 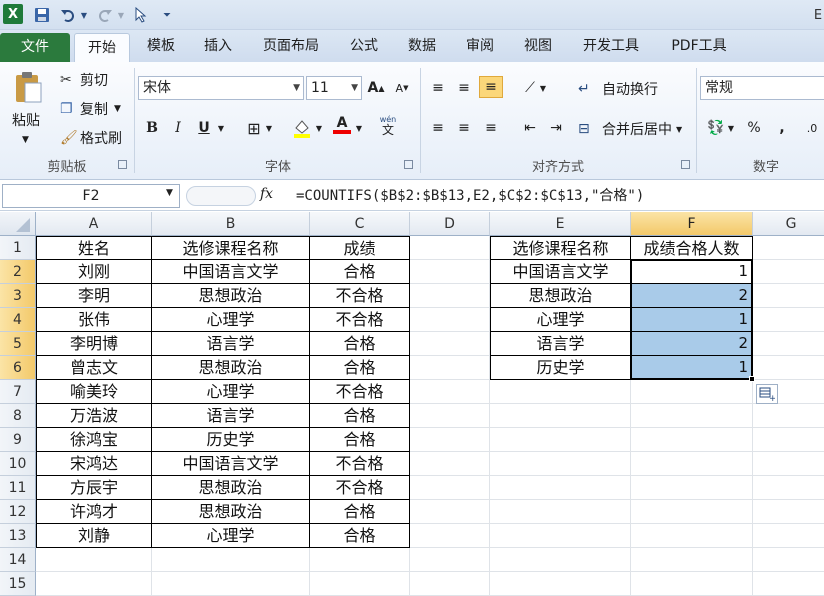 I want to click on row-header: 7, so click(x=18, y=392).